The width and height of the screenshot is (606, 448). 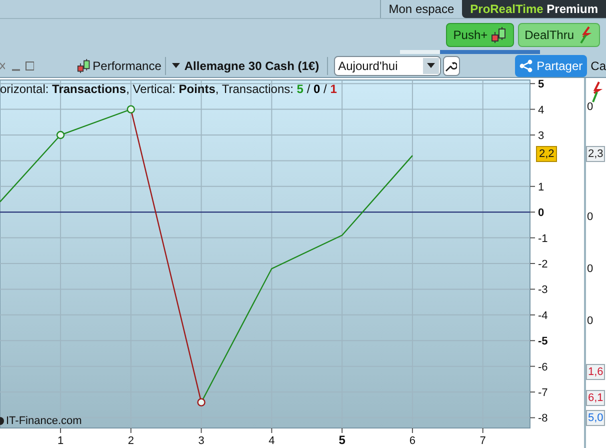 I want to click on maximize-icon, so click(x=29, y=65).